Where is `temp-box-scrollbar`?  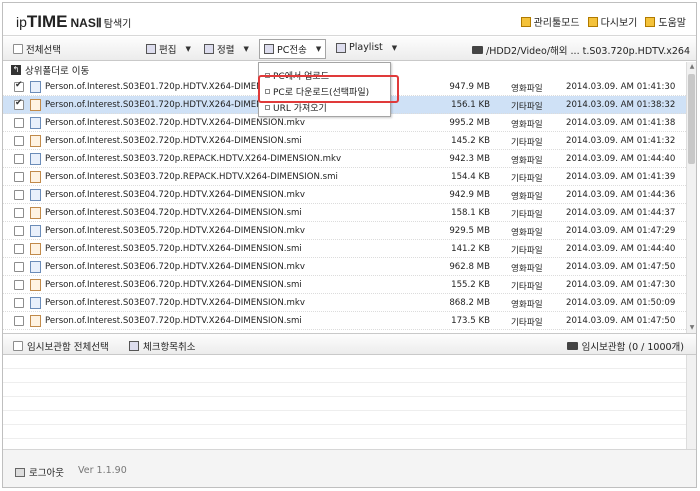
temp-box-scrollbar is located at coordinates (691, 402).